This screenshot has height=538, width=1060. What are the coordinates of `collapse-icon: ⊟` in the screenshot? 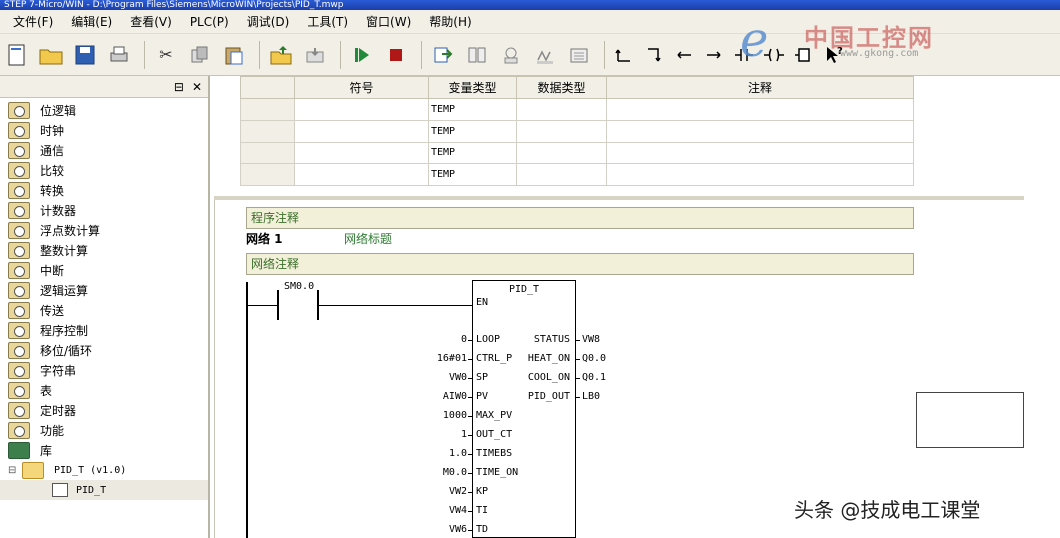 It's located at (13, 470).